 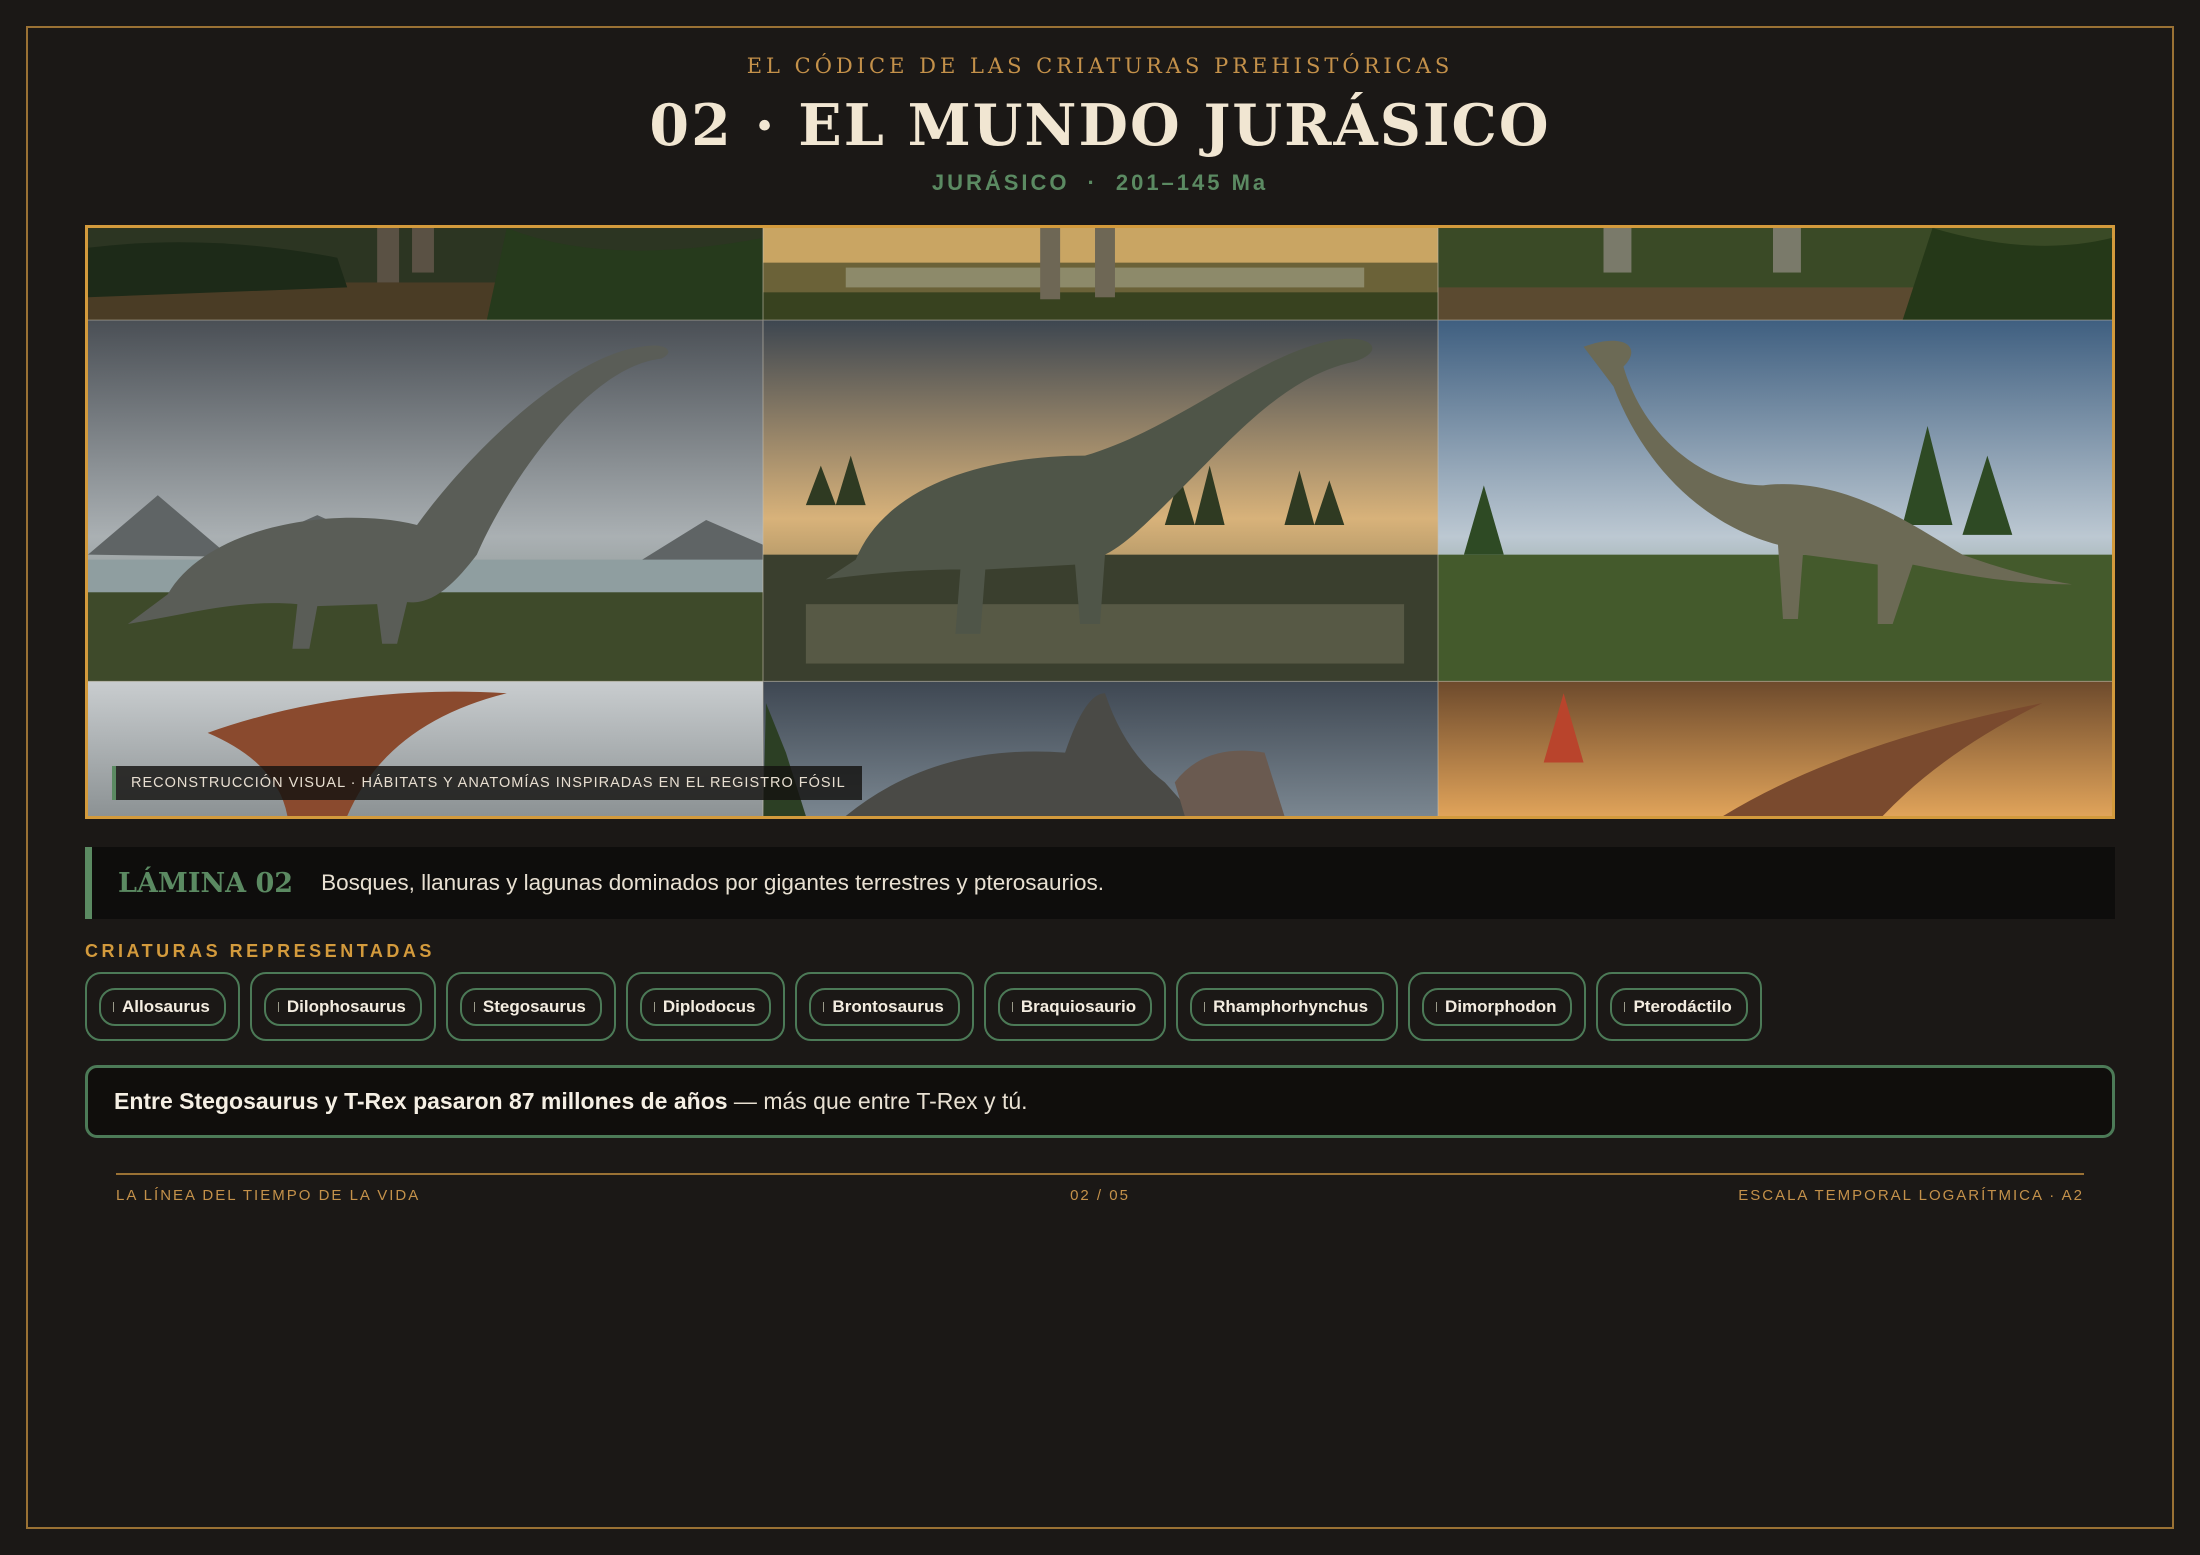 I want to click on creature-name: Brontosaurus, so click(x=888, y=1006).